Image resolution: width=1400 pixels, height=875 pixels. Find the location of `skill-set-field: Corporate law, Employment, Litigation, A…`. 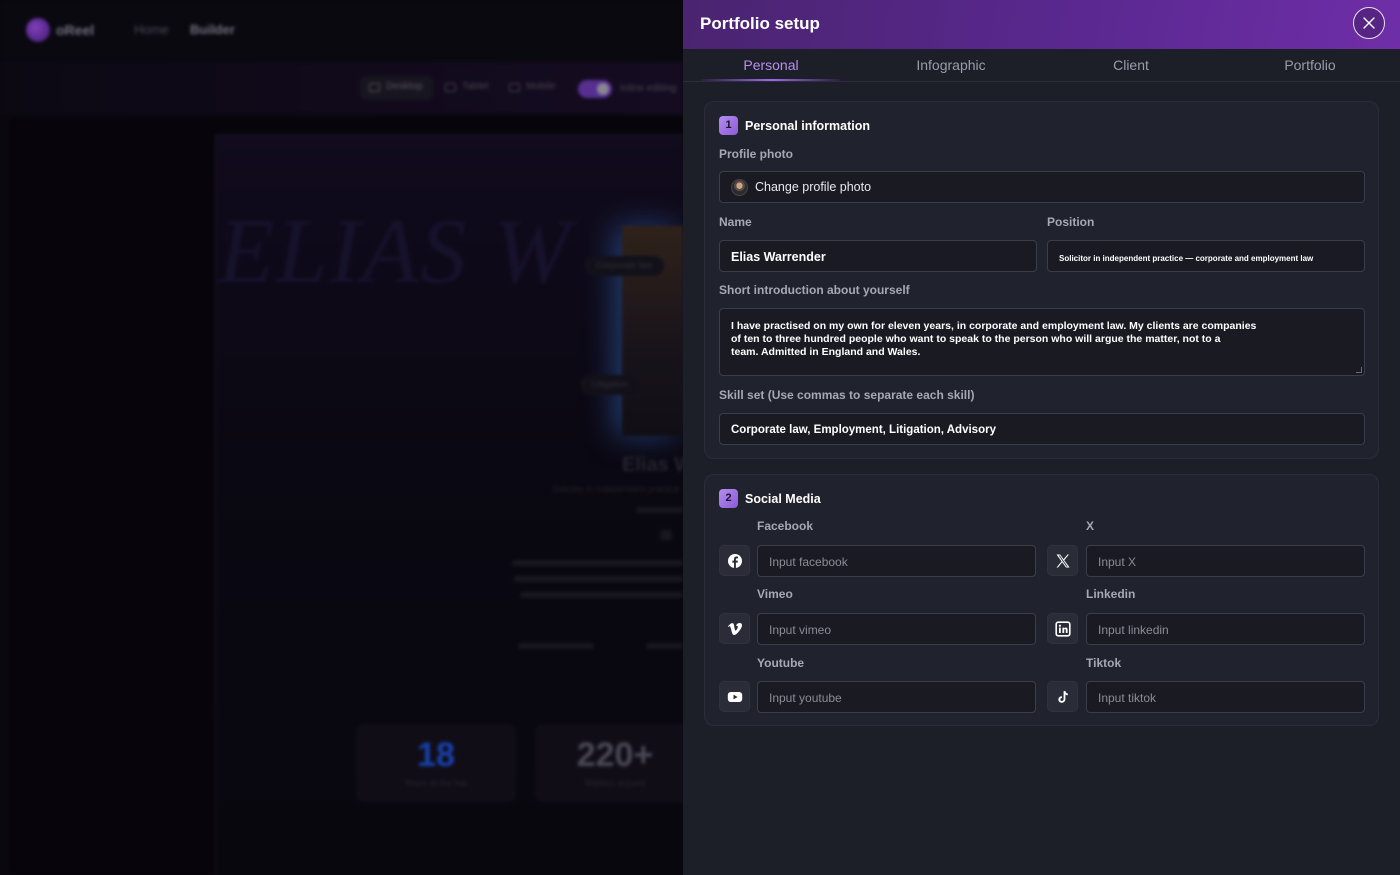

skill-set-field: Corporate law, Employment, Litigation, A… is located at coordinates (1042, 429).